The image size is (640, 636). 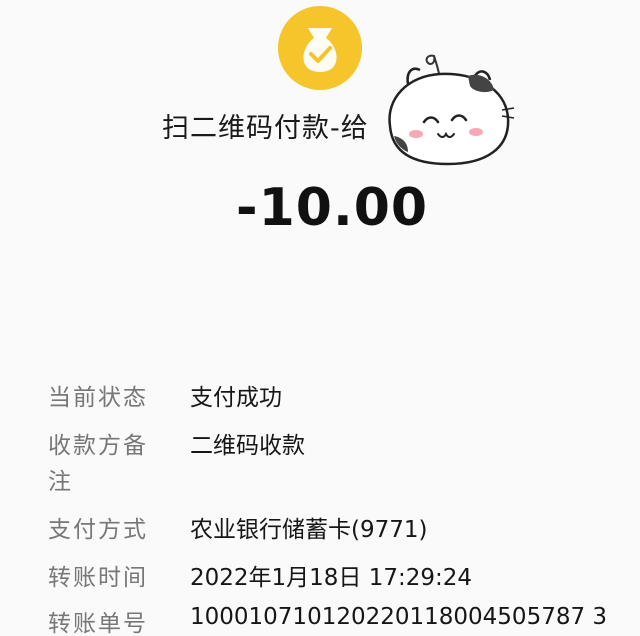 What do you see at coordinates (332, 208) in the screenshot?
I see `payment-amount: -10.00` at bounding box center [332, 208].